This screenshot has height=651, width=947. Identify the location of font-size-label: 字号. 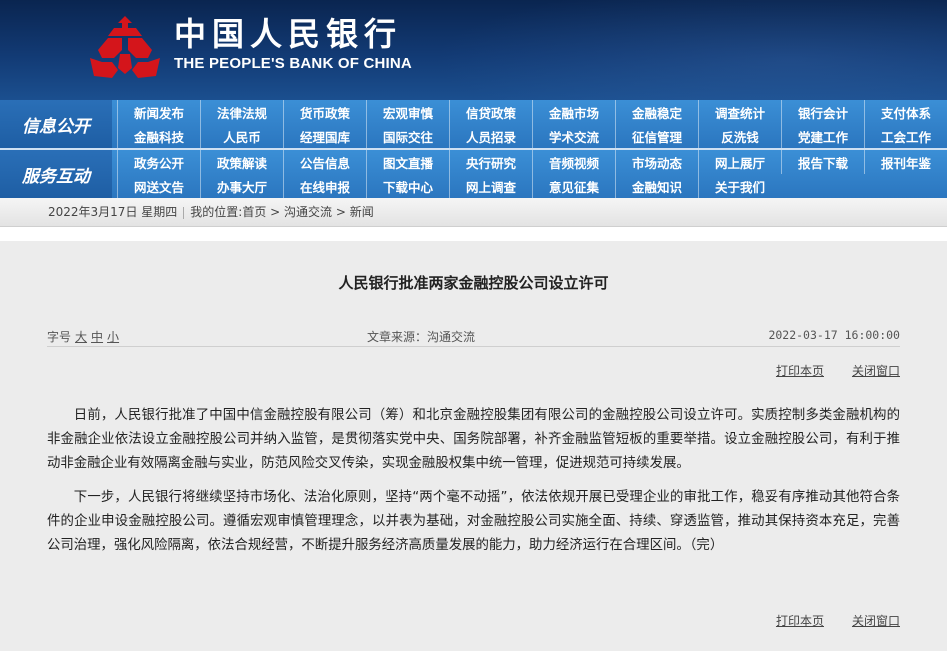
(59, 337).